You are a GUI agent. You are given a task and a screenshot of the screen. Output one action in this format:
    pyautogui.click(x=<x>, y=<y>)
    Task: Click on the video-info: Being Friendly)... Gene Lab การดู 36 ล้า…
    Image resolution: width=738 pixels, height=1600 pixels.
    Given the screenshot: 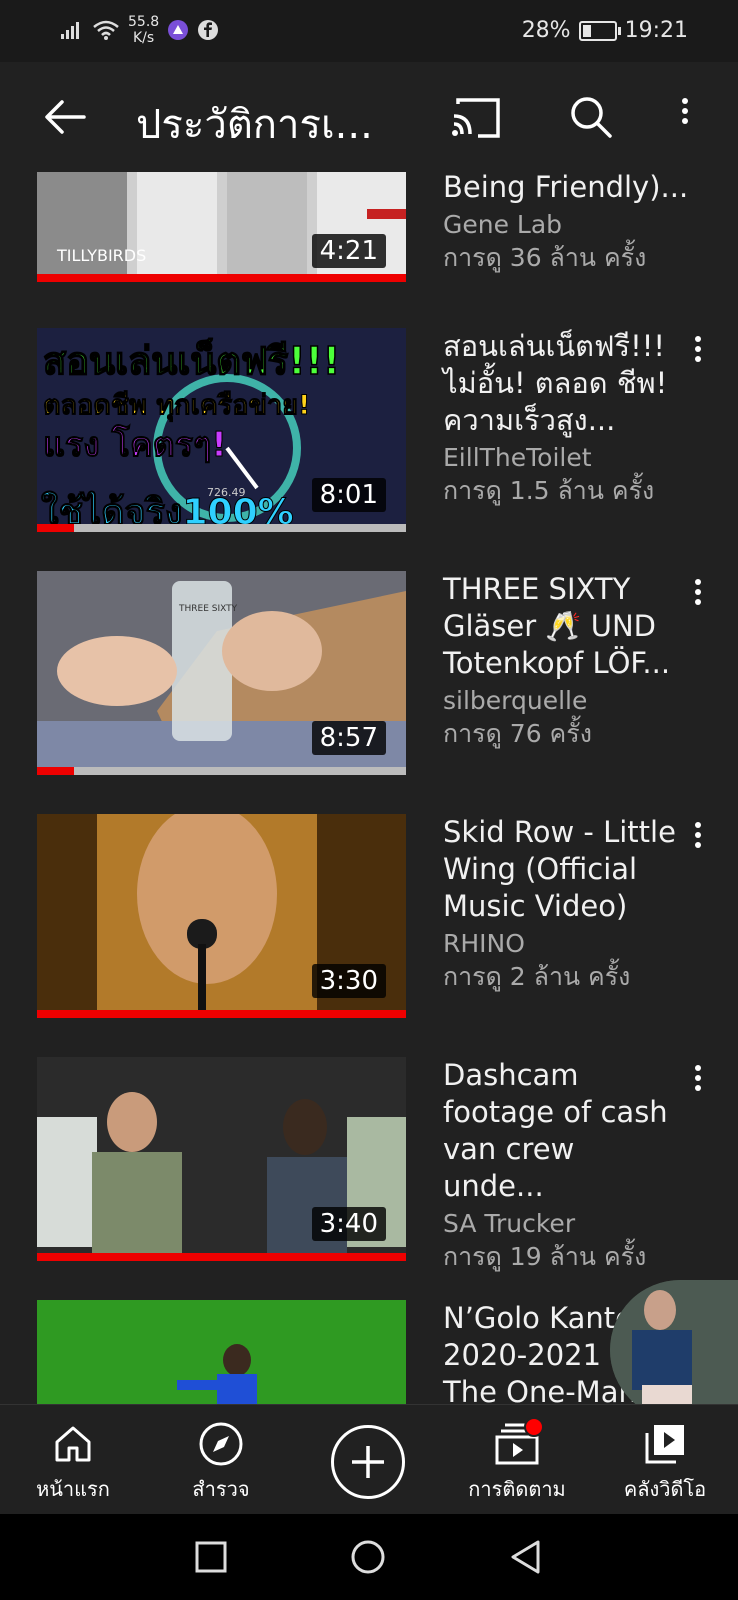 What is the action you would take?
    pyautogui.click(x=565, y=223)
    